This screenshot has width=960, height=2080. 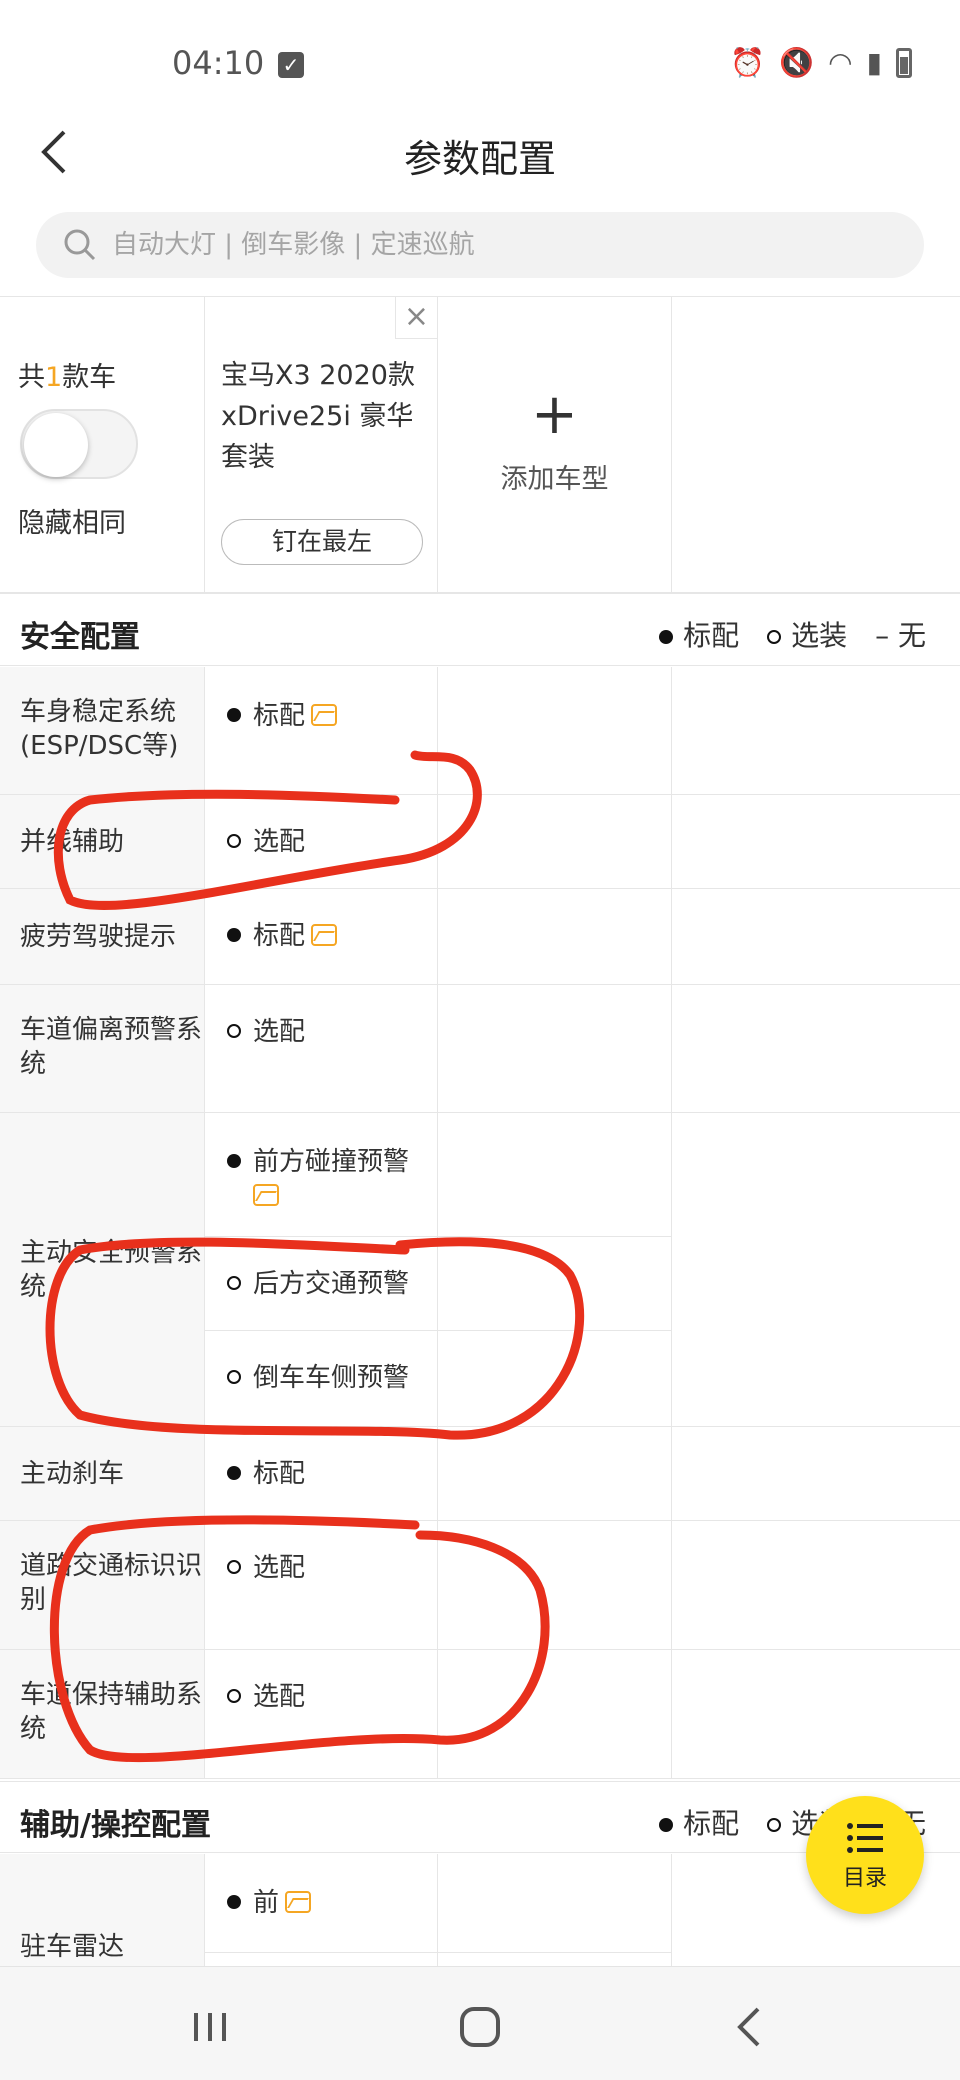 I want to click on section-title: 安全配置, so click(x=80, y=637).